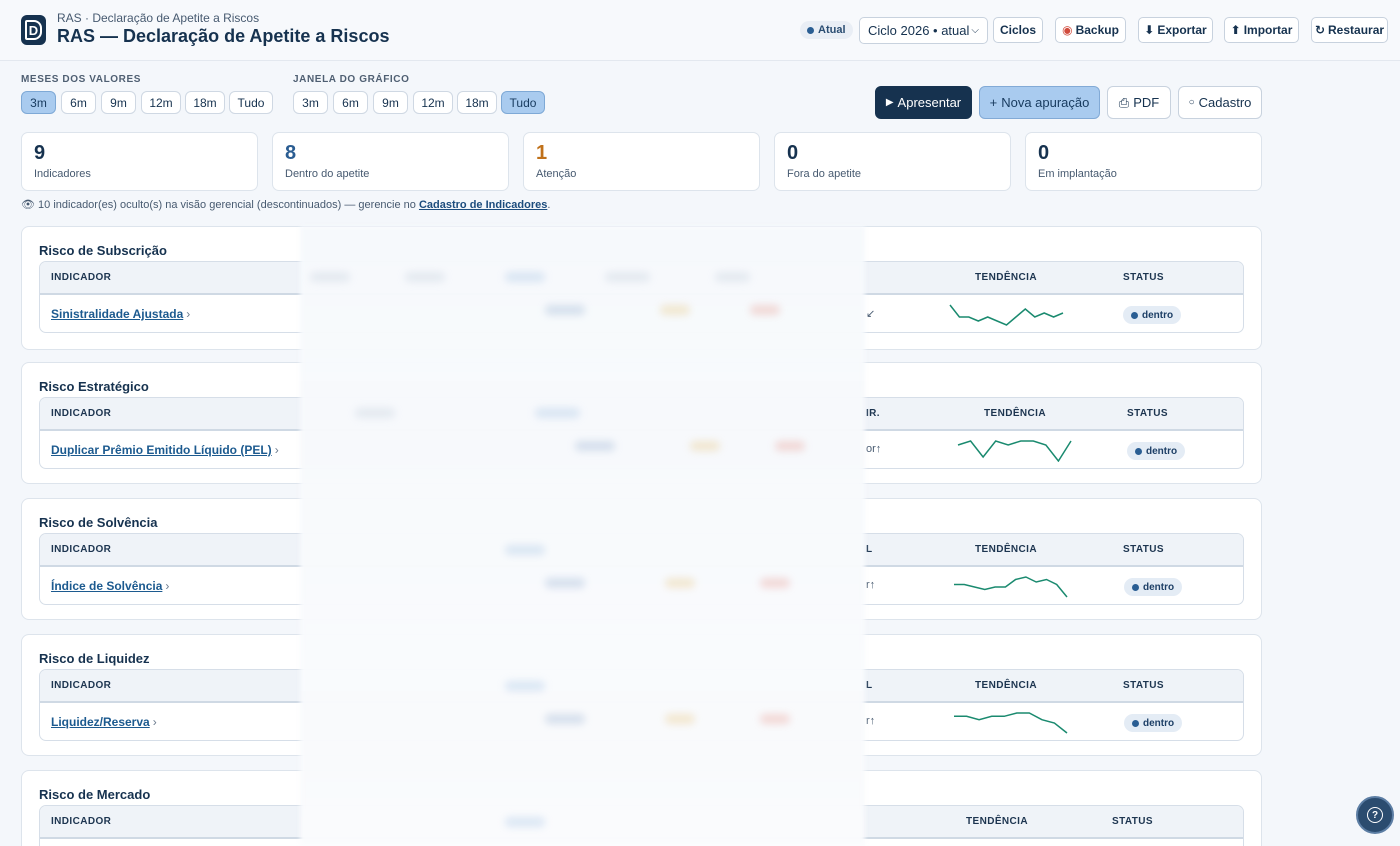 The height and width of the screenshot is (846, 1400). What do you see at coordinates (873, 413) in the screenshot?
I see `header-direction: IR.` at bounding box center [873, 413].